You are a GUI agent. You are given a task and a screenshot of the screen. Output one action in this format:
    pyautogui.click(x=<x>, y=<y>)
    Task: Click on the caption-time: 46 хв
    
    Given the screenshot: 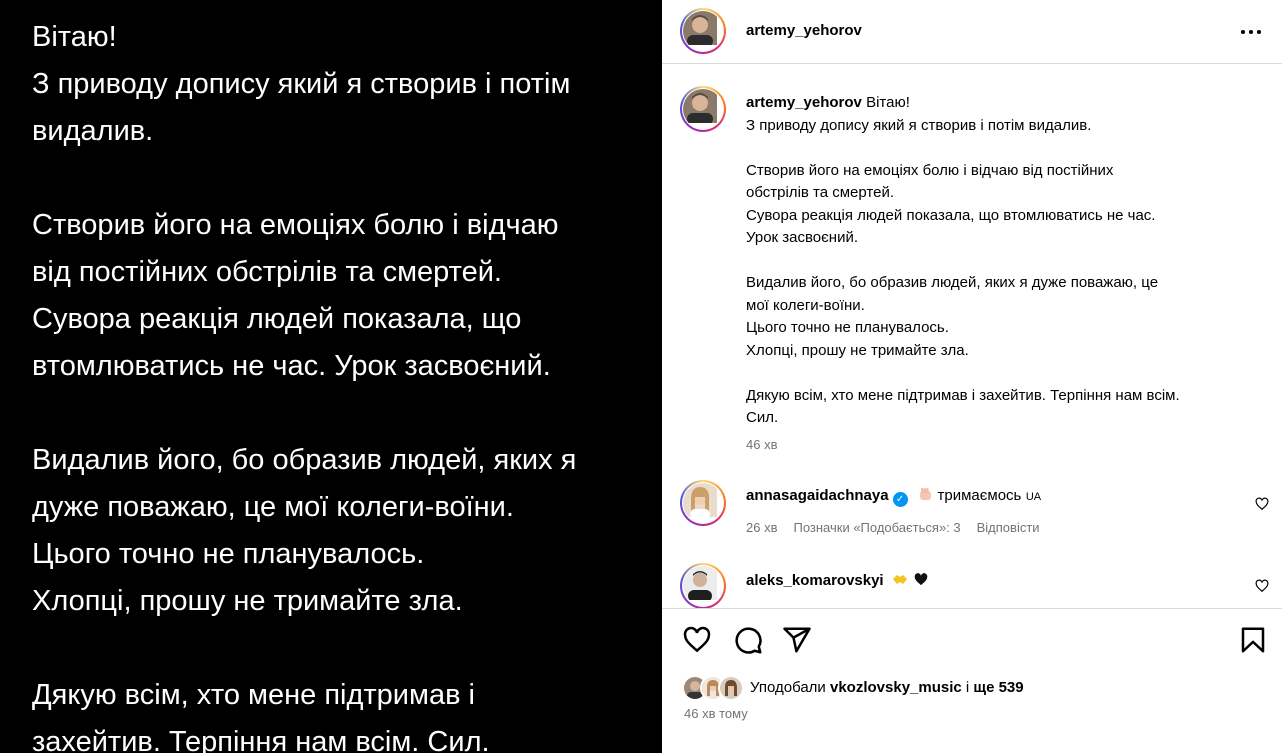 What is the action you would take?
    pyautogui.click(x=761, y=444)
    